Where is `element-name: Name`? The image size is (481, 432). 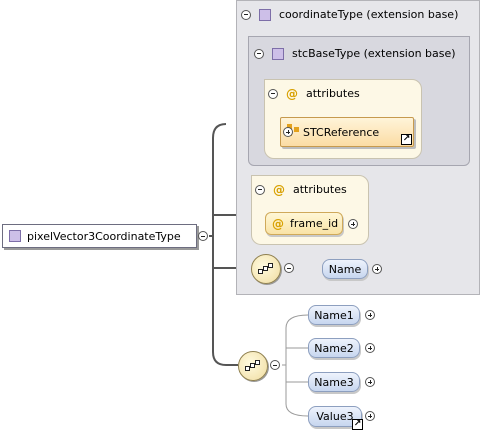
element-name: Name is located at coordinates (345, 269).